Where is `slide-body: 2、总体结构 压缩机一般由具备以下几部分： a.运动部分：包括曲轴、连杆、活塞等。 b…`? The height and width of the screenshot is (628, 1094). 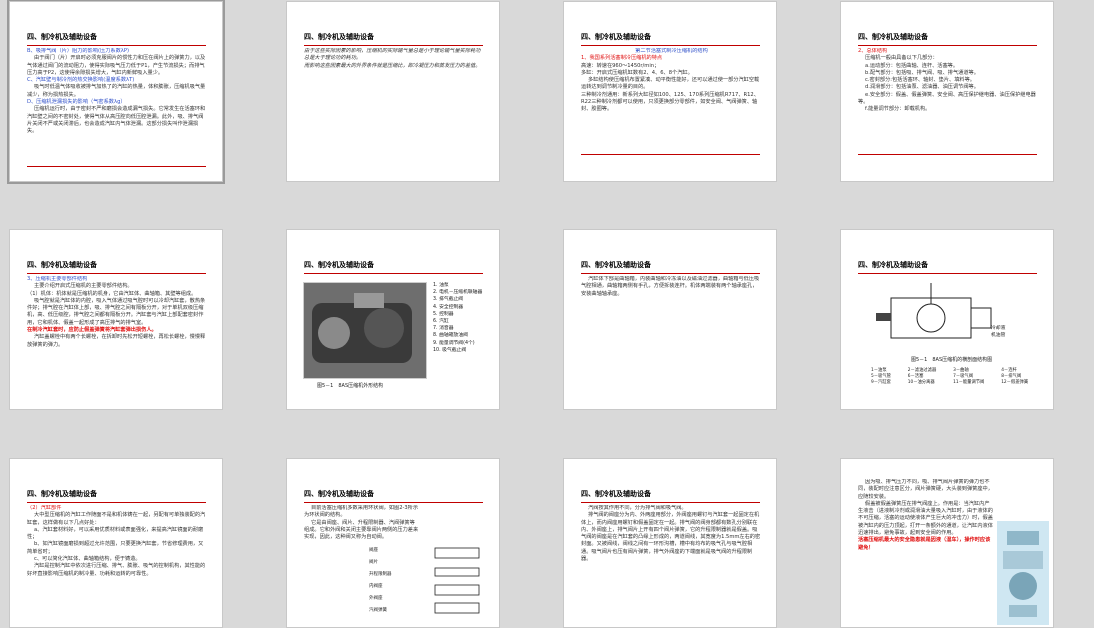
slide-body: 2、总体结构 压缩机一般由具备以下几部分： a.运动部分：包括曲轴、连杆、活塞等。 b… is located at coordinates (948, 112).